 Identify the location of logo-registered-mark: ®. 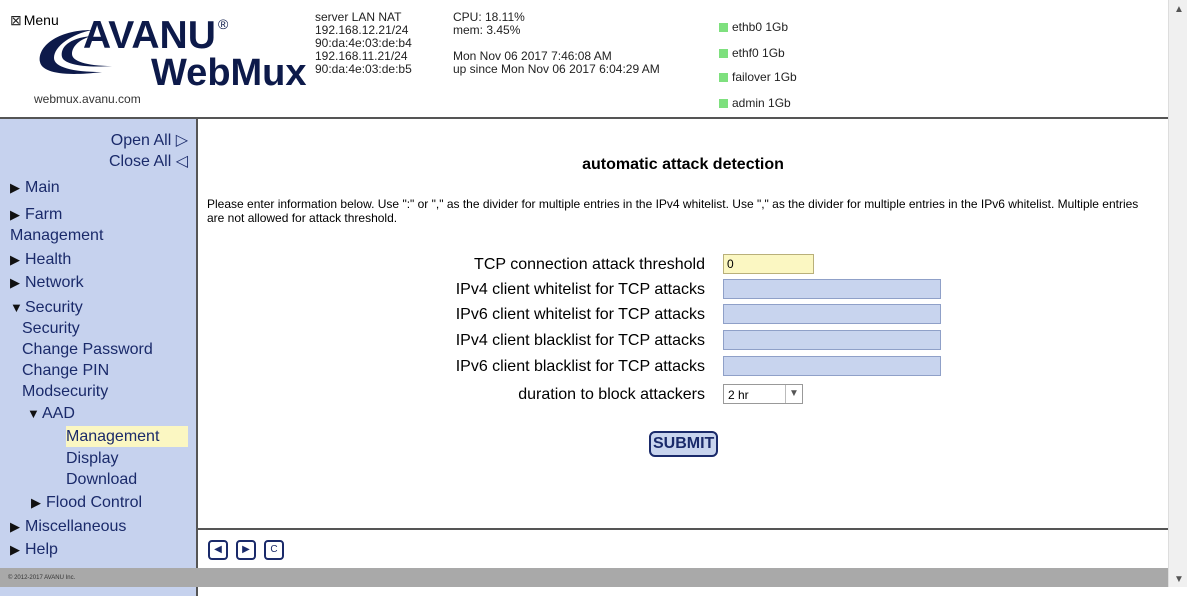
(223, 24).